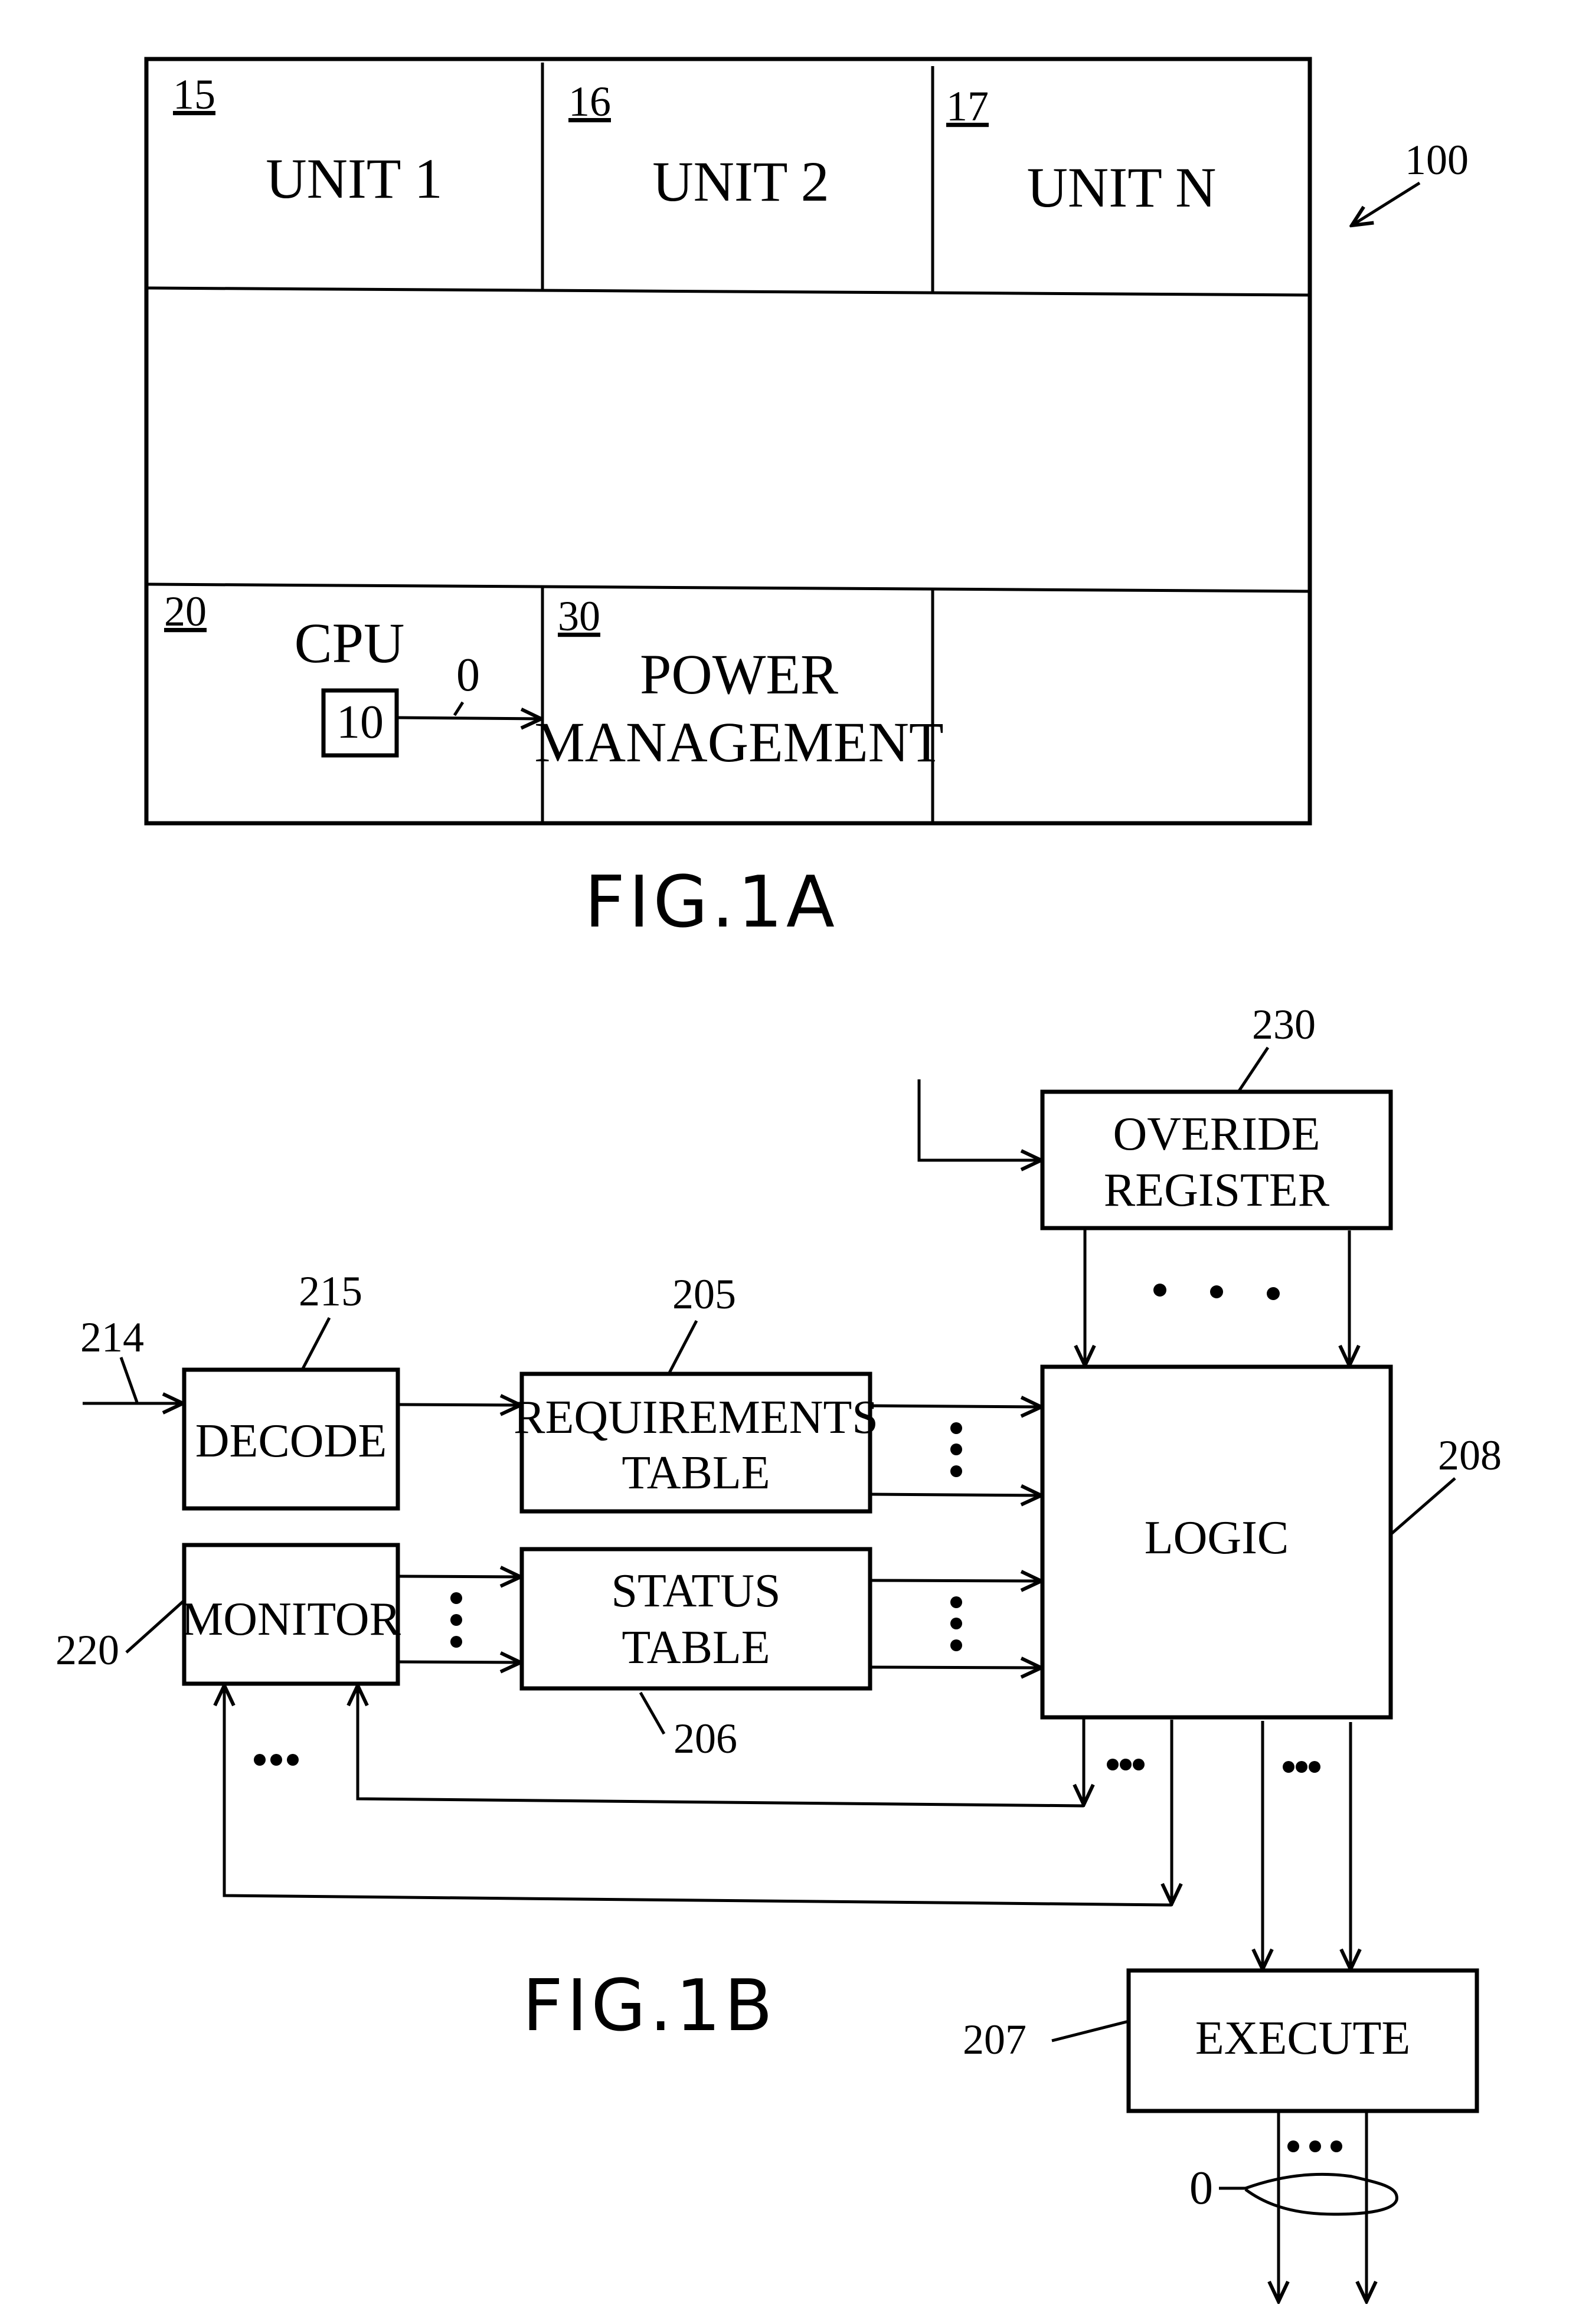 This screenshot has width=1579, height=2324. I want to click on override-ref: 230, so click(1284, 1024).